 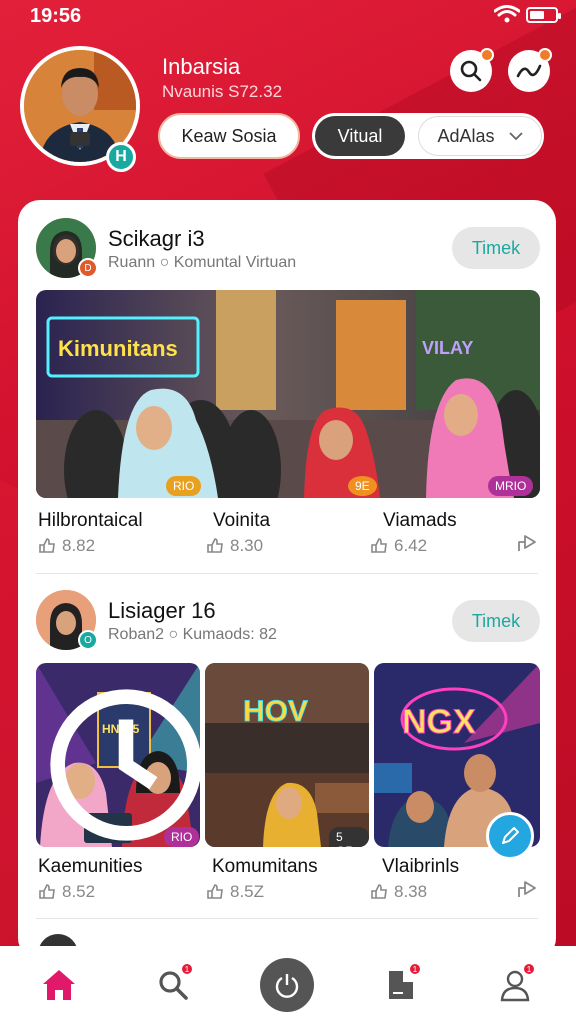 I want to click on divider, so click(x=287, y=918).